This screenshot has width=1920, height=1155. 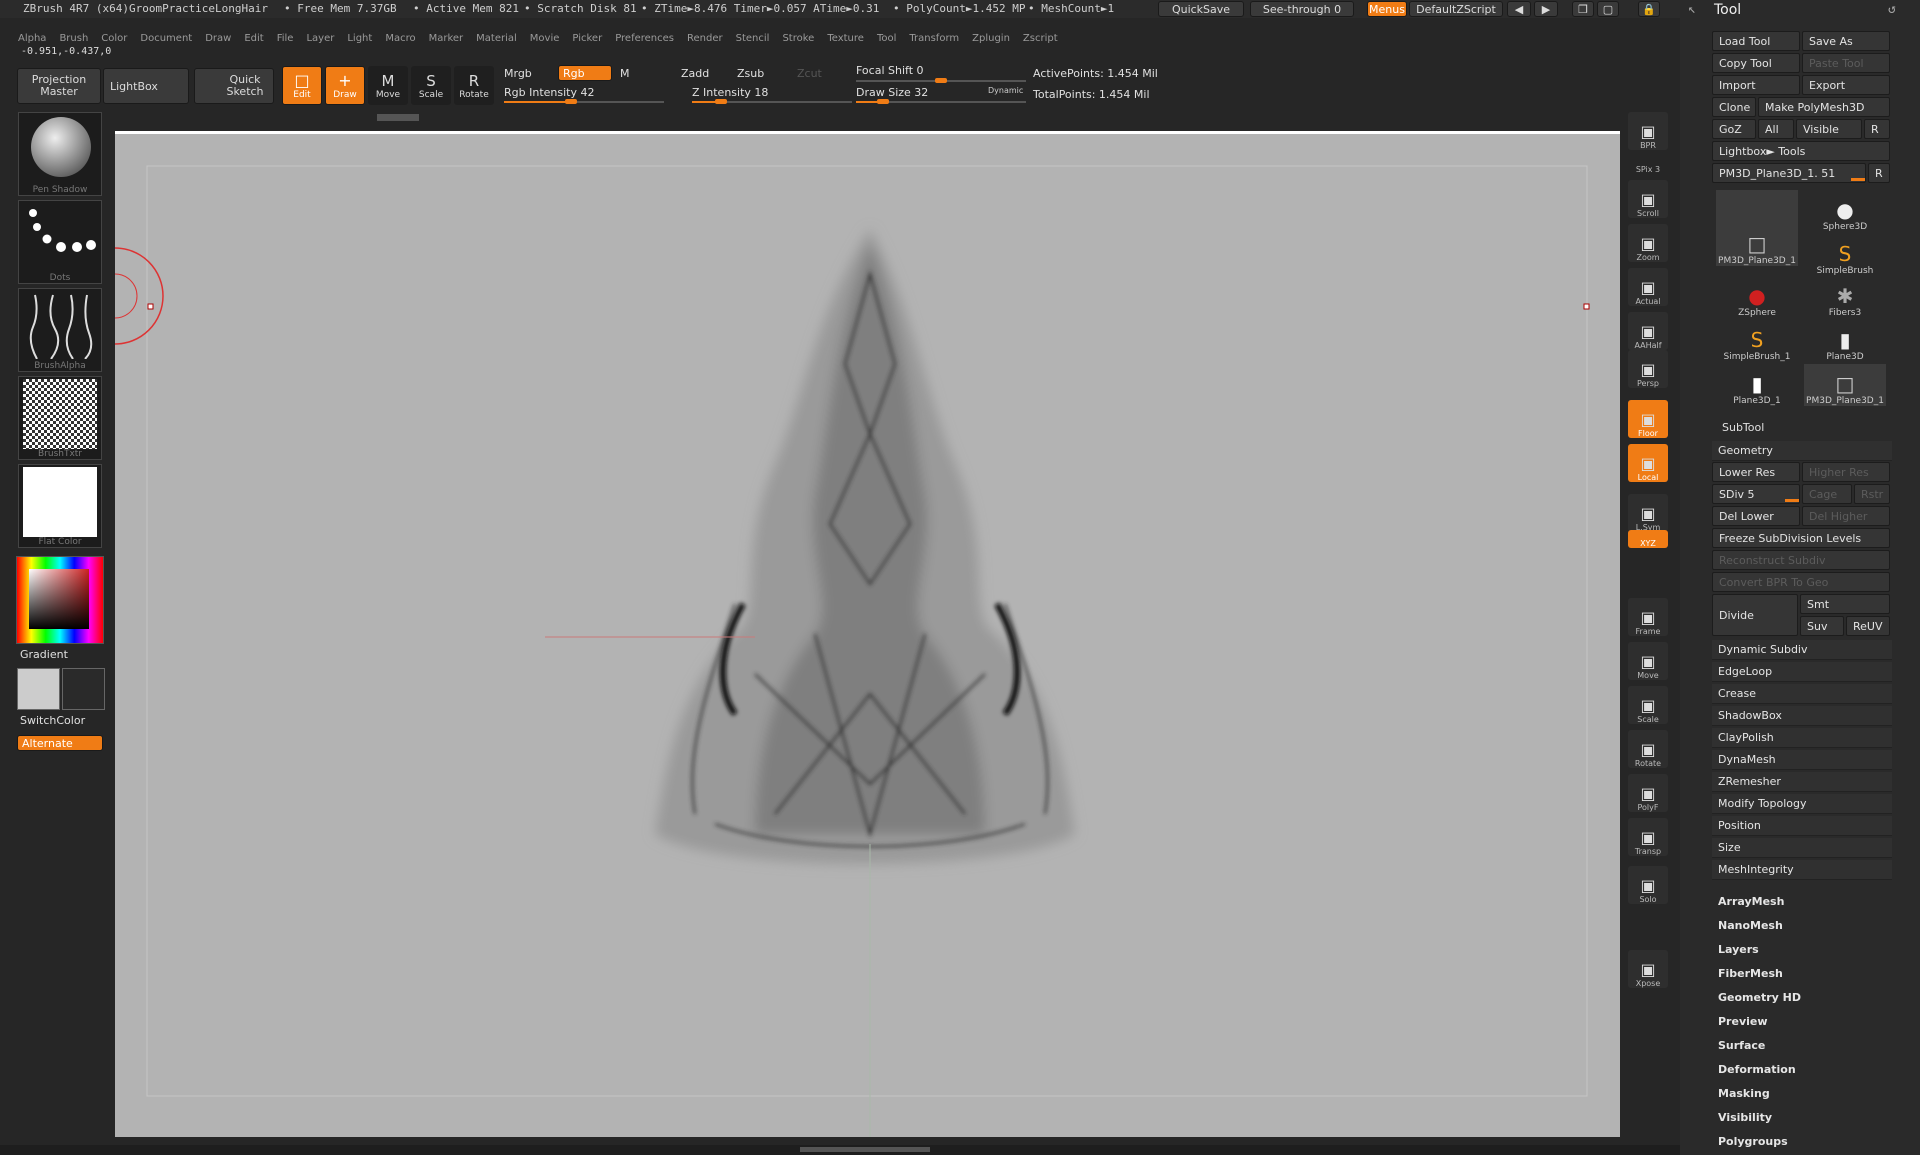 I want to click on tool-thumb-sphere3d: ● Sphere3D, so click(x=1845, y=211).